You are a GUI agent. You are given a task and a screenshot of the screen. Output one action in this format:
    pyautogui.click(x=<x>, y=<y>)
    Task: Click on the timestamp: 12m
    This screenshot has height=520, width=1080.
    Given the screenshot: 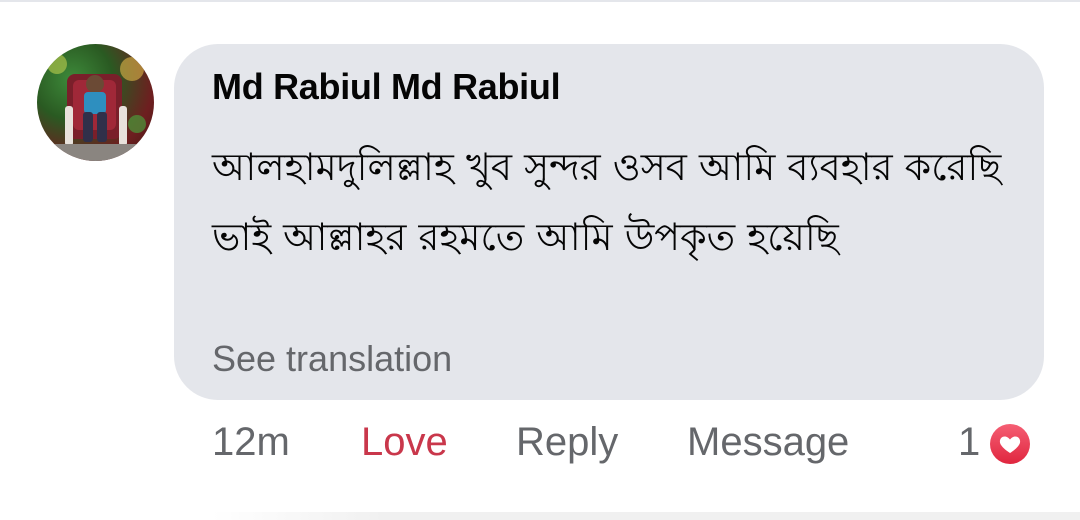 What is the action you would take?
    pyautogui.click(x=251, y=442)
    